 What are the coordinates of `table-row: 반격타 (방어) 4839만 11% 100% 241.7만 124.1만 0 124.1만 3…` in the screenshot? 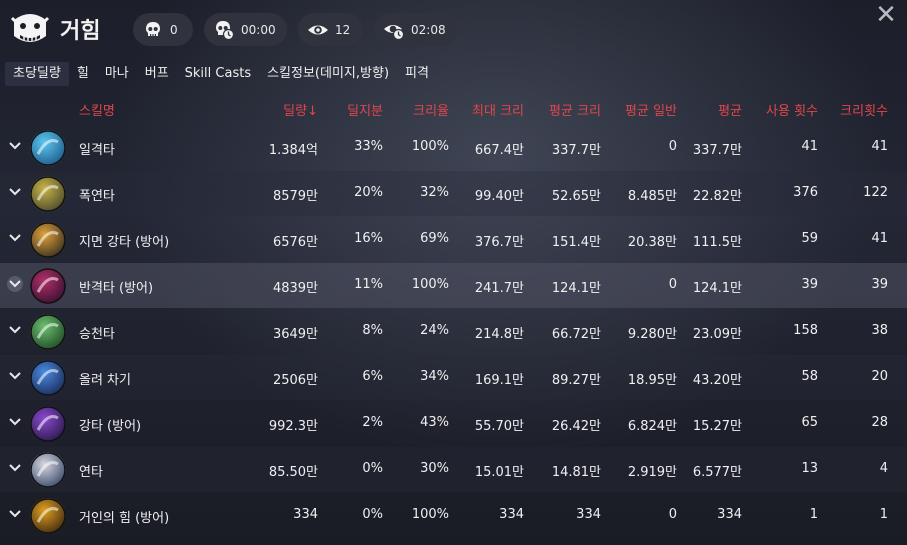 It's located at (453, 285).